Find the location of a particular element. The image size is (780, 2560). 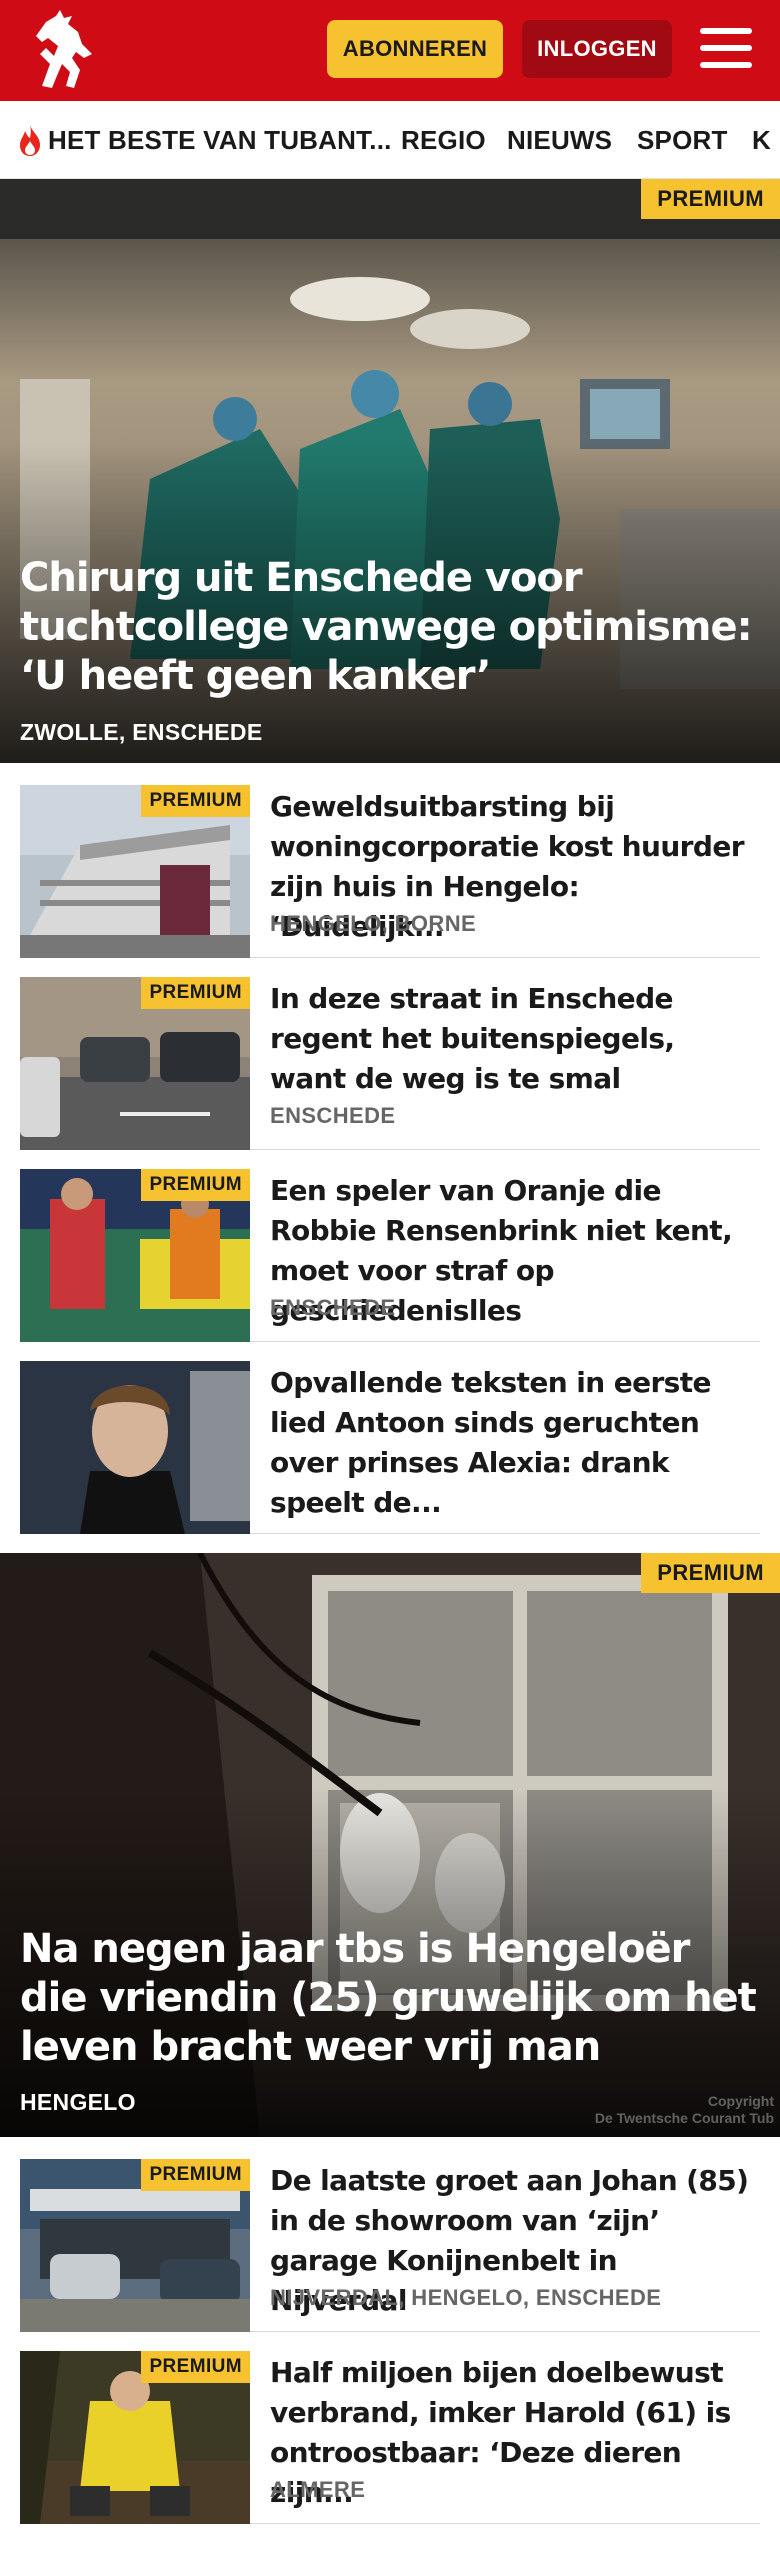

login-button: INLOGGEN is located at coordinates (597, 49).